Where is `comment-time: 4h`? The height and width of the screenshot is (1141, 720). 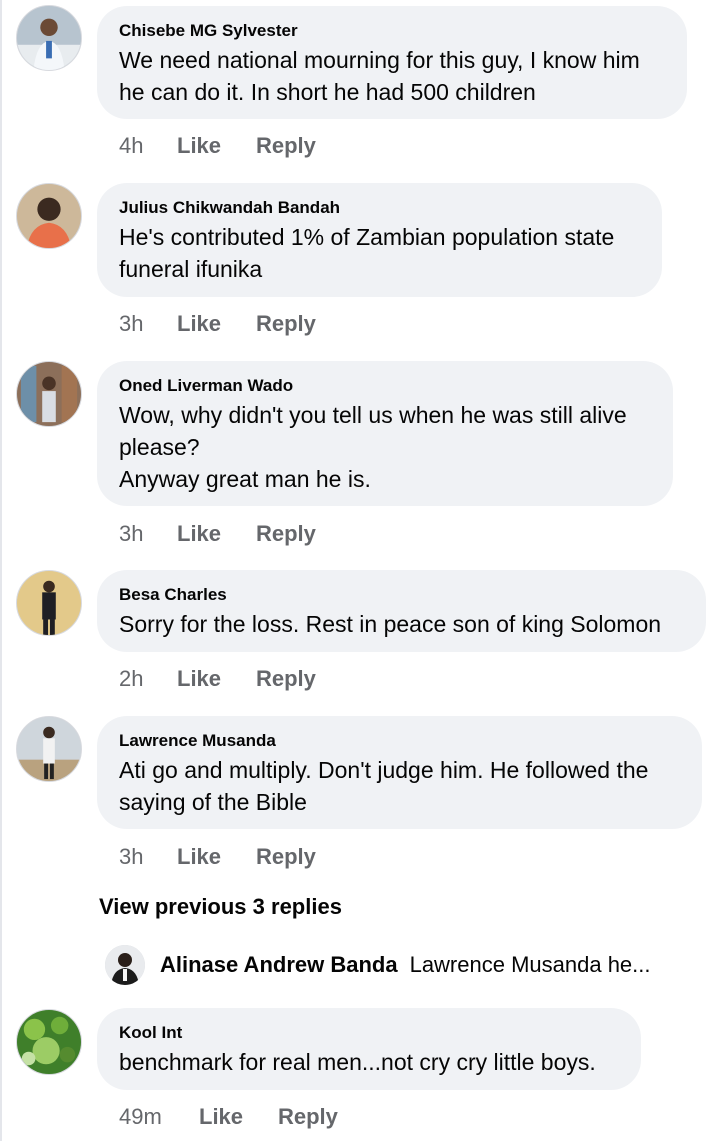
comment-time: 4h is located at coordinates (148, 146).